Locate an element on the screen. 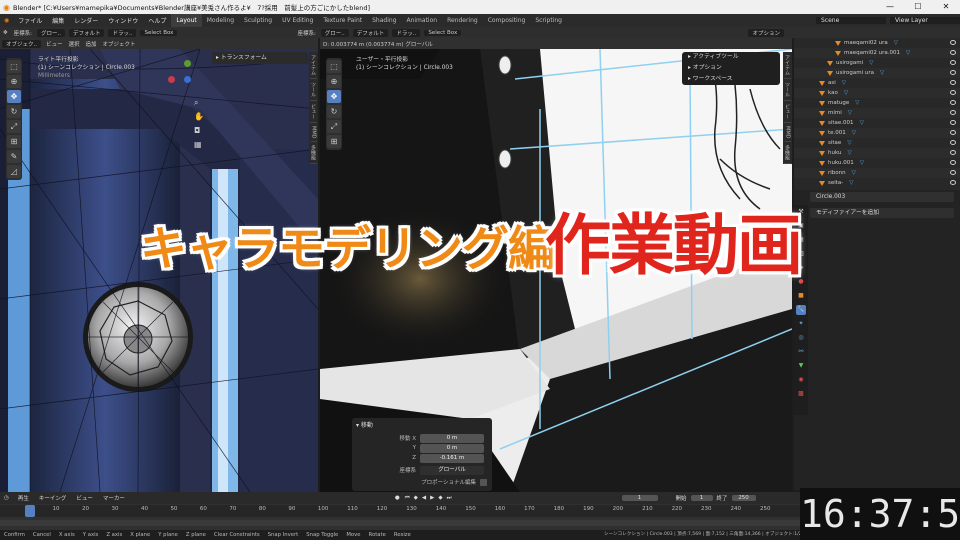 Image resolution: width=960 pixels, height=540 pixels. end-frame-field: 250 is located at coordinates (743, 498).